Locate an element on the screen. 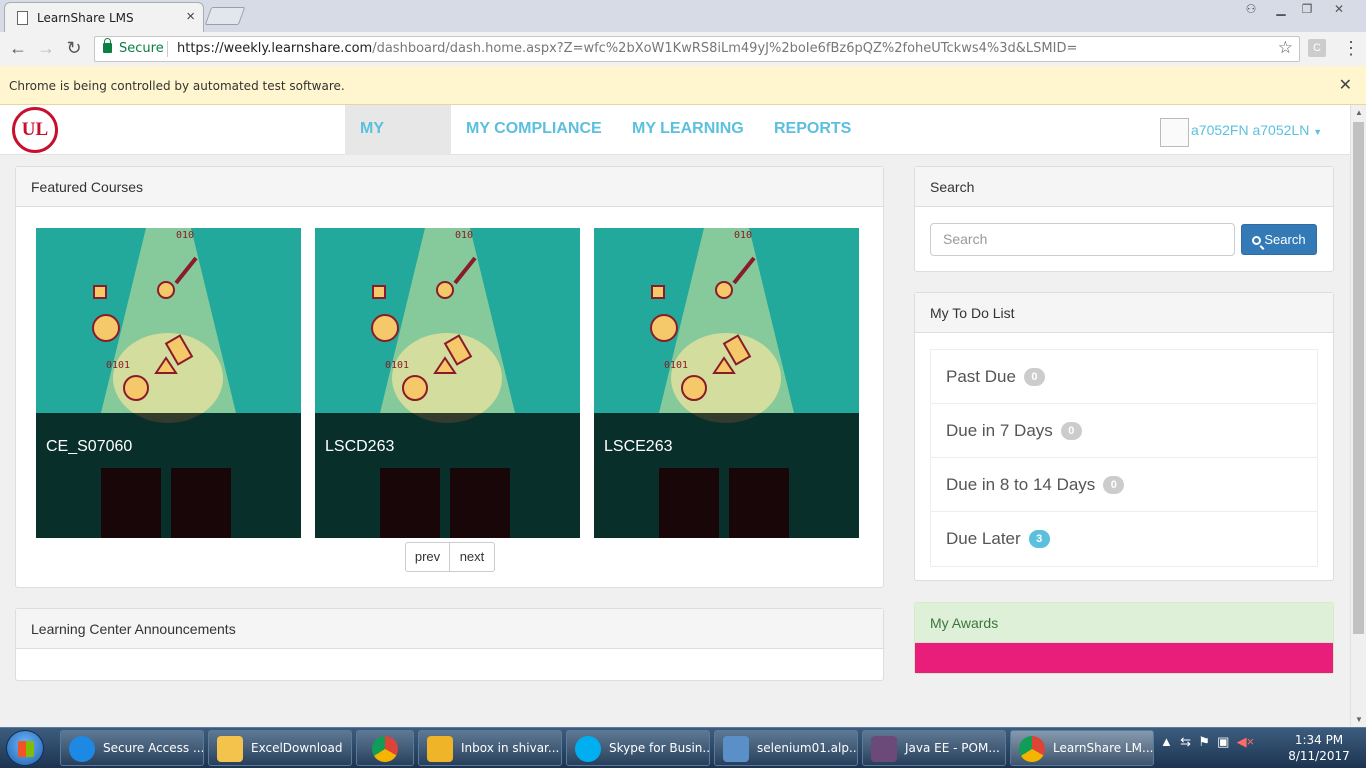 The image size is (1366, 768). course-card: 010 0101 LSCD263 is located at coordinates (447, 383).